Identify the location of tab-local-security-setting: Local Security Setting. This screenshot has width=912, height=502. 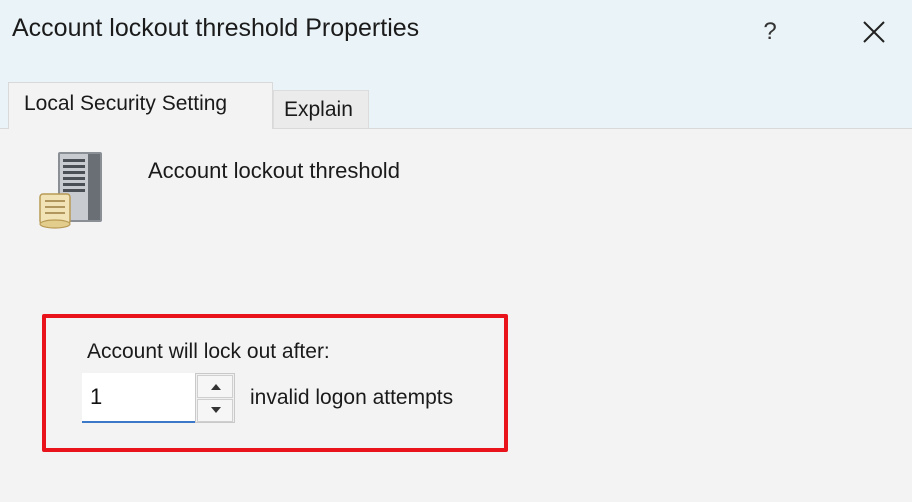
(140, 105).